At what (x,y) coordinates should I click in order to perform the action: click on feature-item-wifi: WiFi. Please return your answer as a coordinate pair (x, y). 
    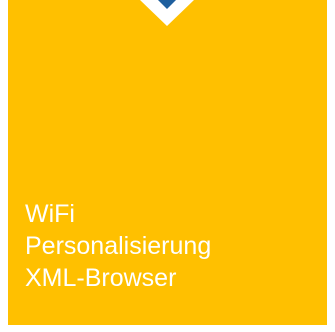
    Looking at the image, I should click on (50, 214).